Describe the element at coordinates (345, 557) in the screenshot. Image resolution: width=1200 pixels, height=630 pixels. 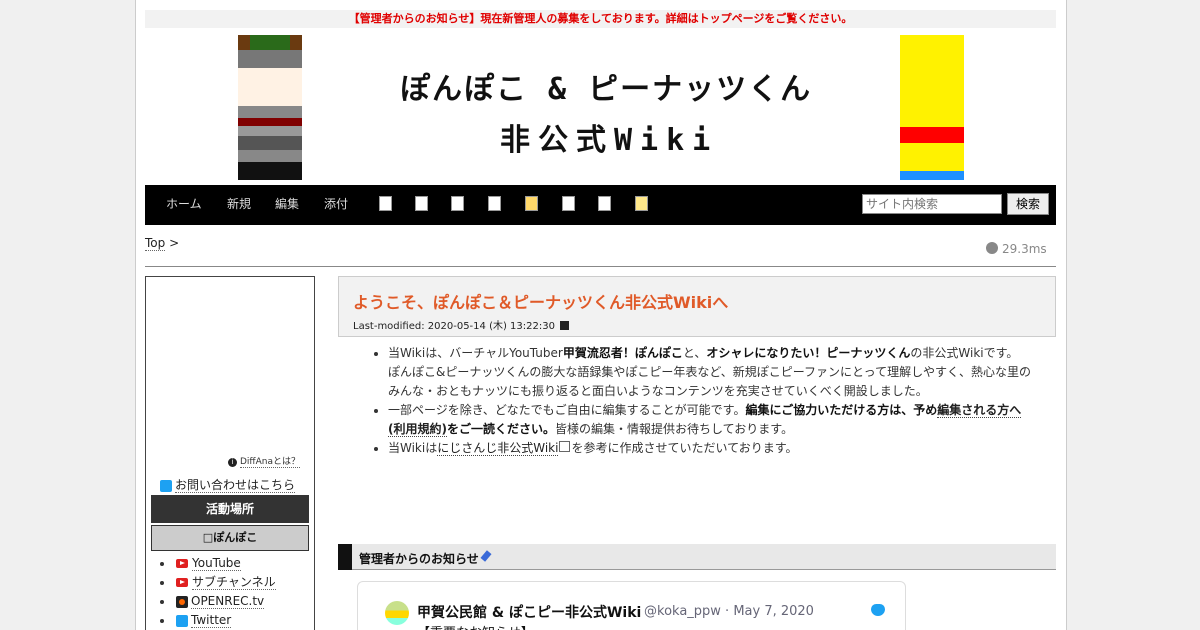
I see `section-bar` at that location.